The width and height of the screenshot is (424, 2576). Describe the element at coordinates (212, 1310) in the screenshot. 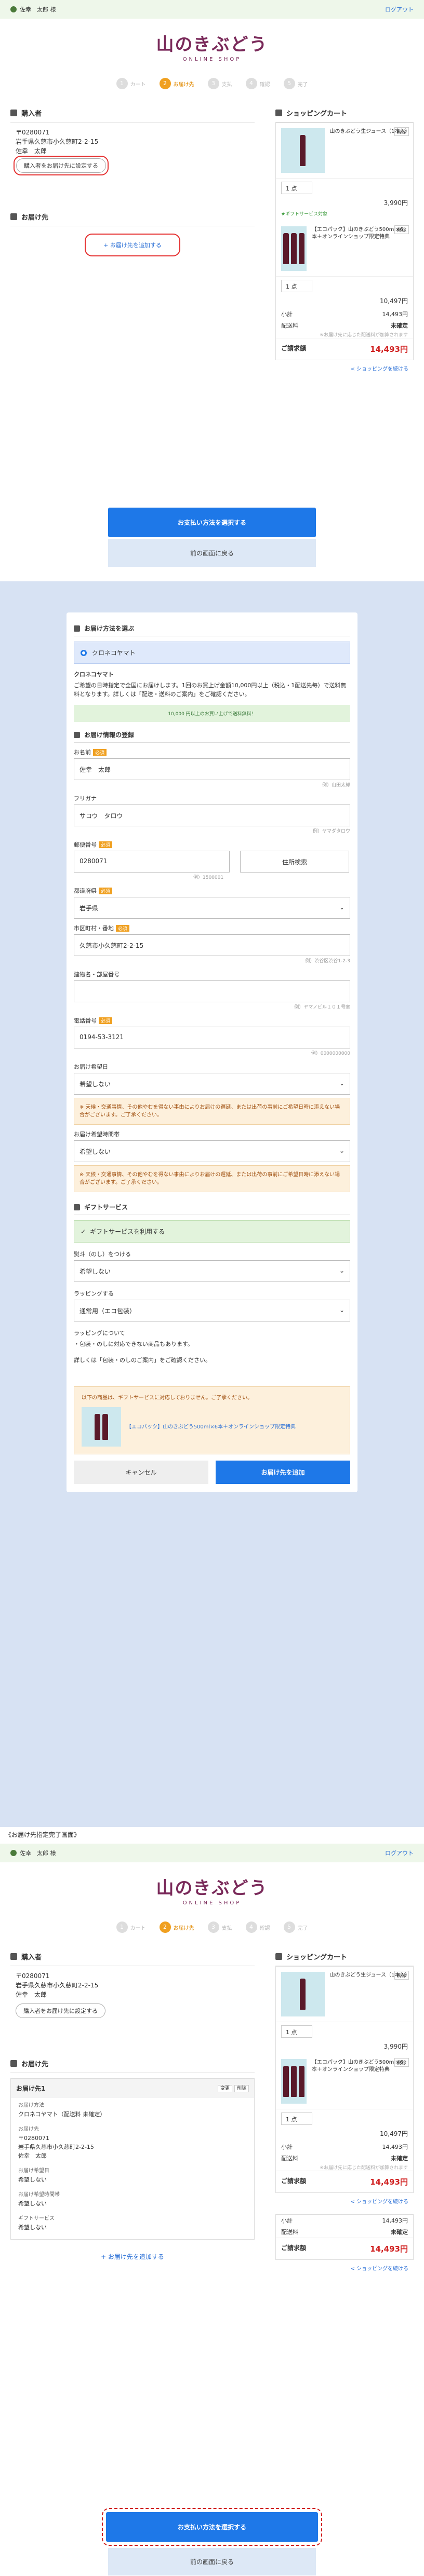

I see `wrap-select: 通常用（エコ包装） ⌄` at that location.